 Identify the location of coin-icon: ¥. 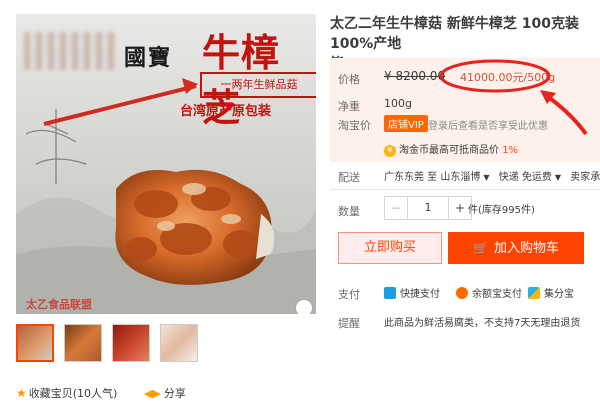
(390, 151).